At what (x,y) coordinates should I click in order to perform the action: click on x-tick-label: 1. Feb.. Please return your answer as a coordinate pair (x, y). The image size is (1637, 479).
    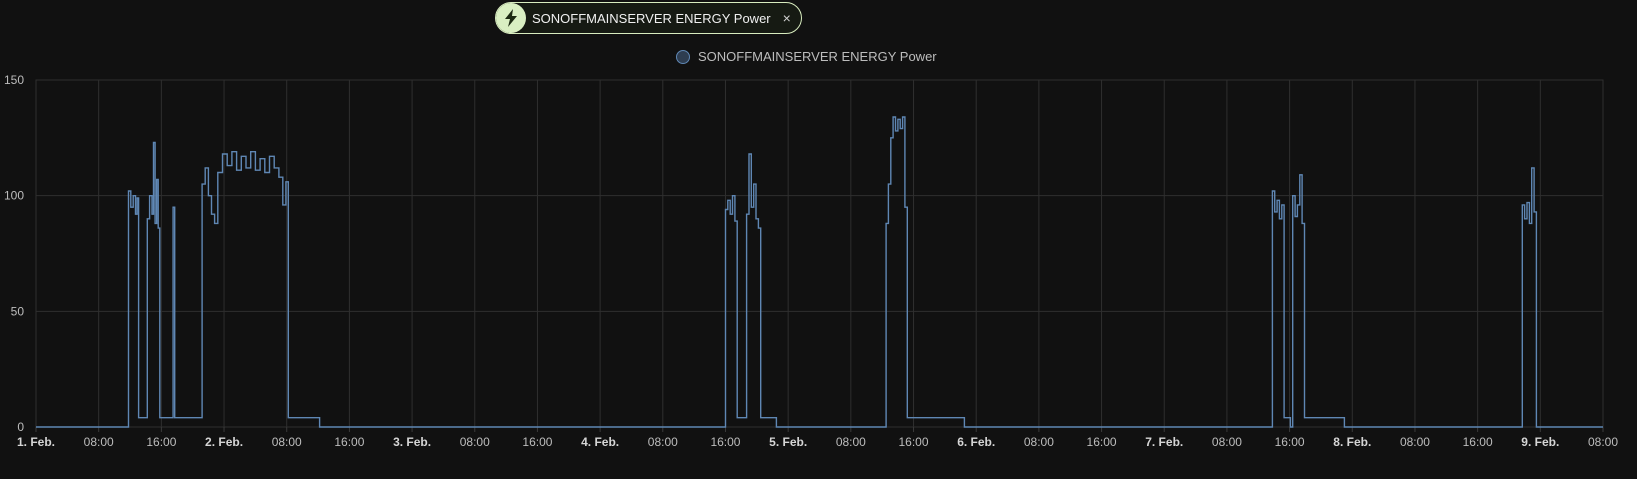
    Looking at the image, I should click on (36, 442).